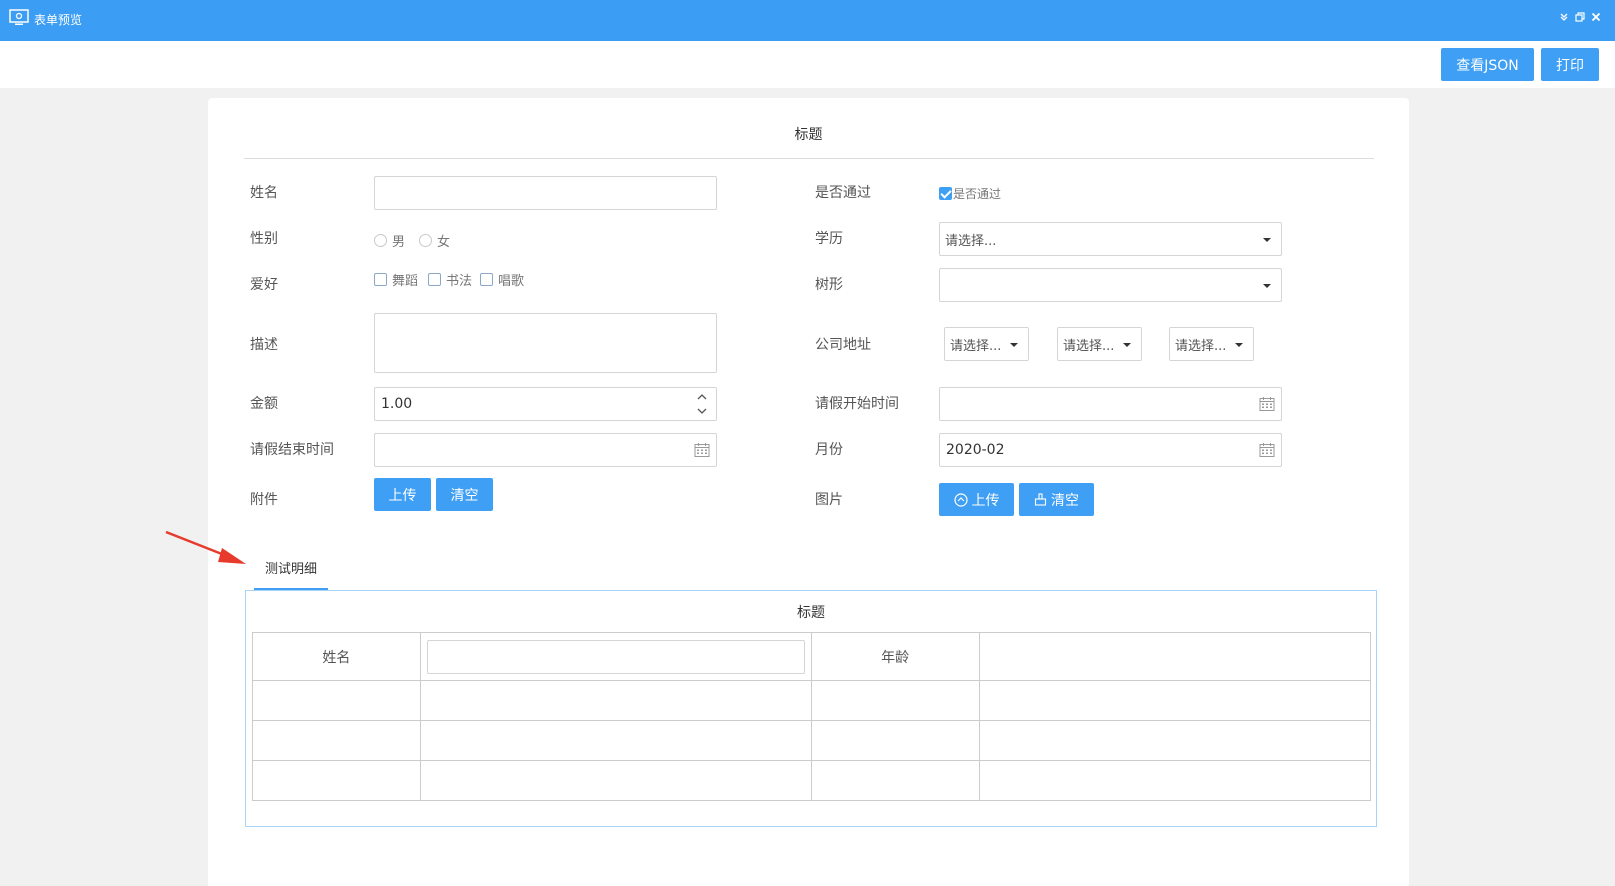 The width and height of the screenshot is (1615, 886). I want to click on upload-circle-icon, so click(960, 499).